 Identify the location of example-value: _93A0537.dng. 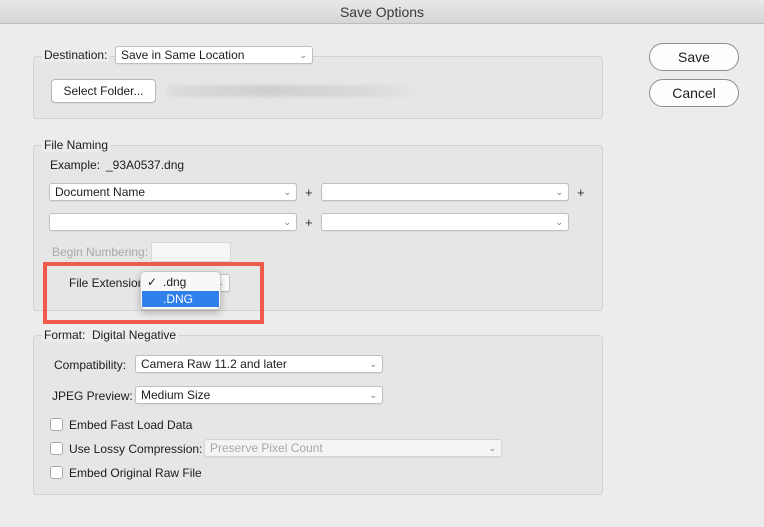
(145, 165).